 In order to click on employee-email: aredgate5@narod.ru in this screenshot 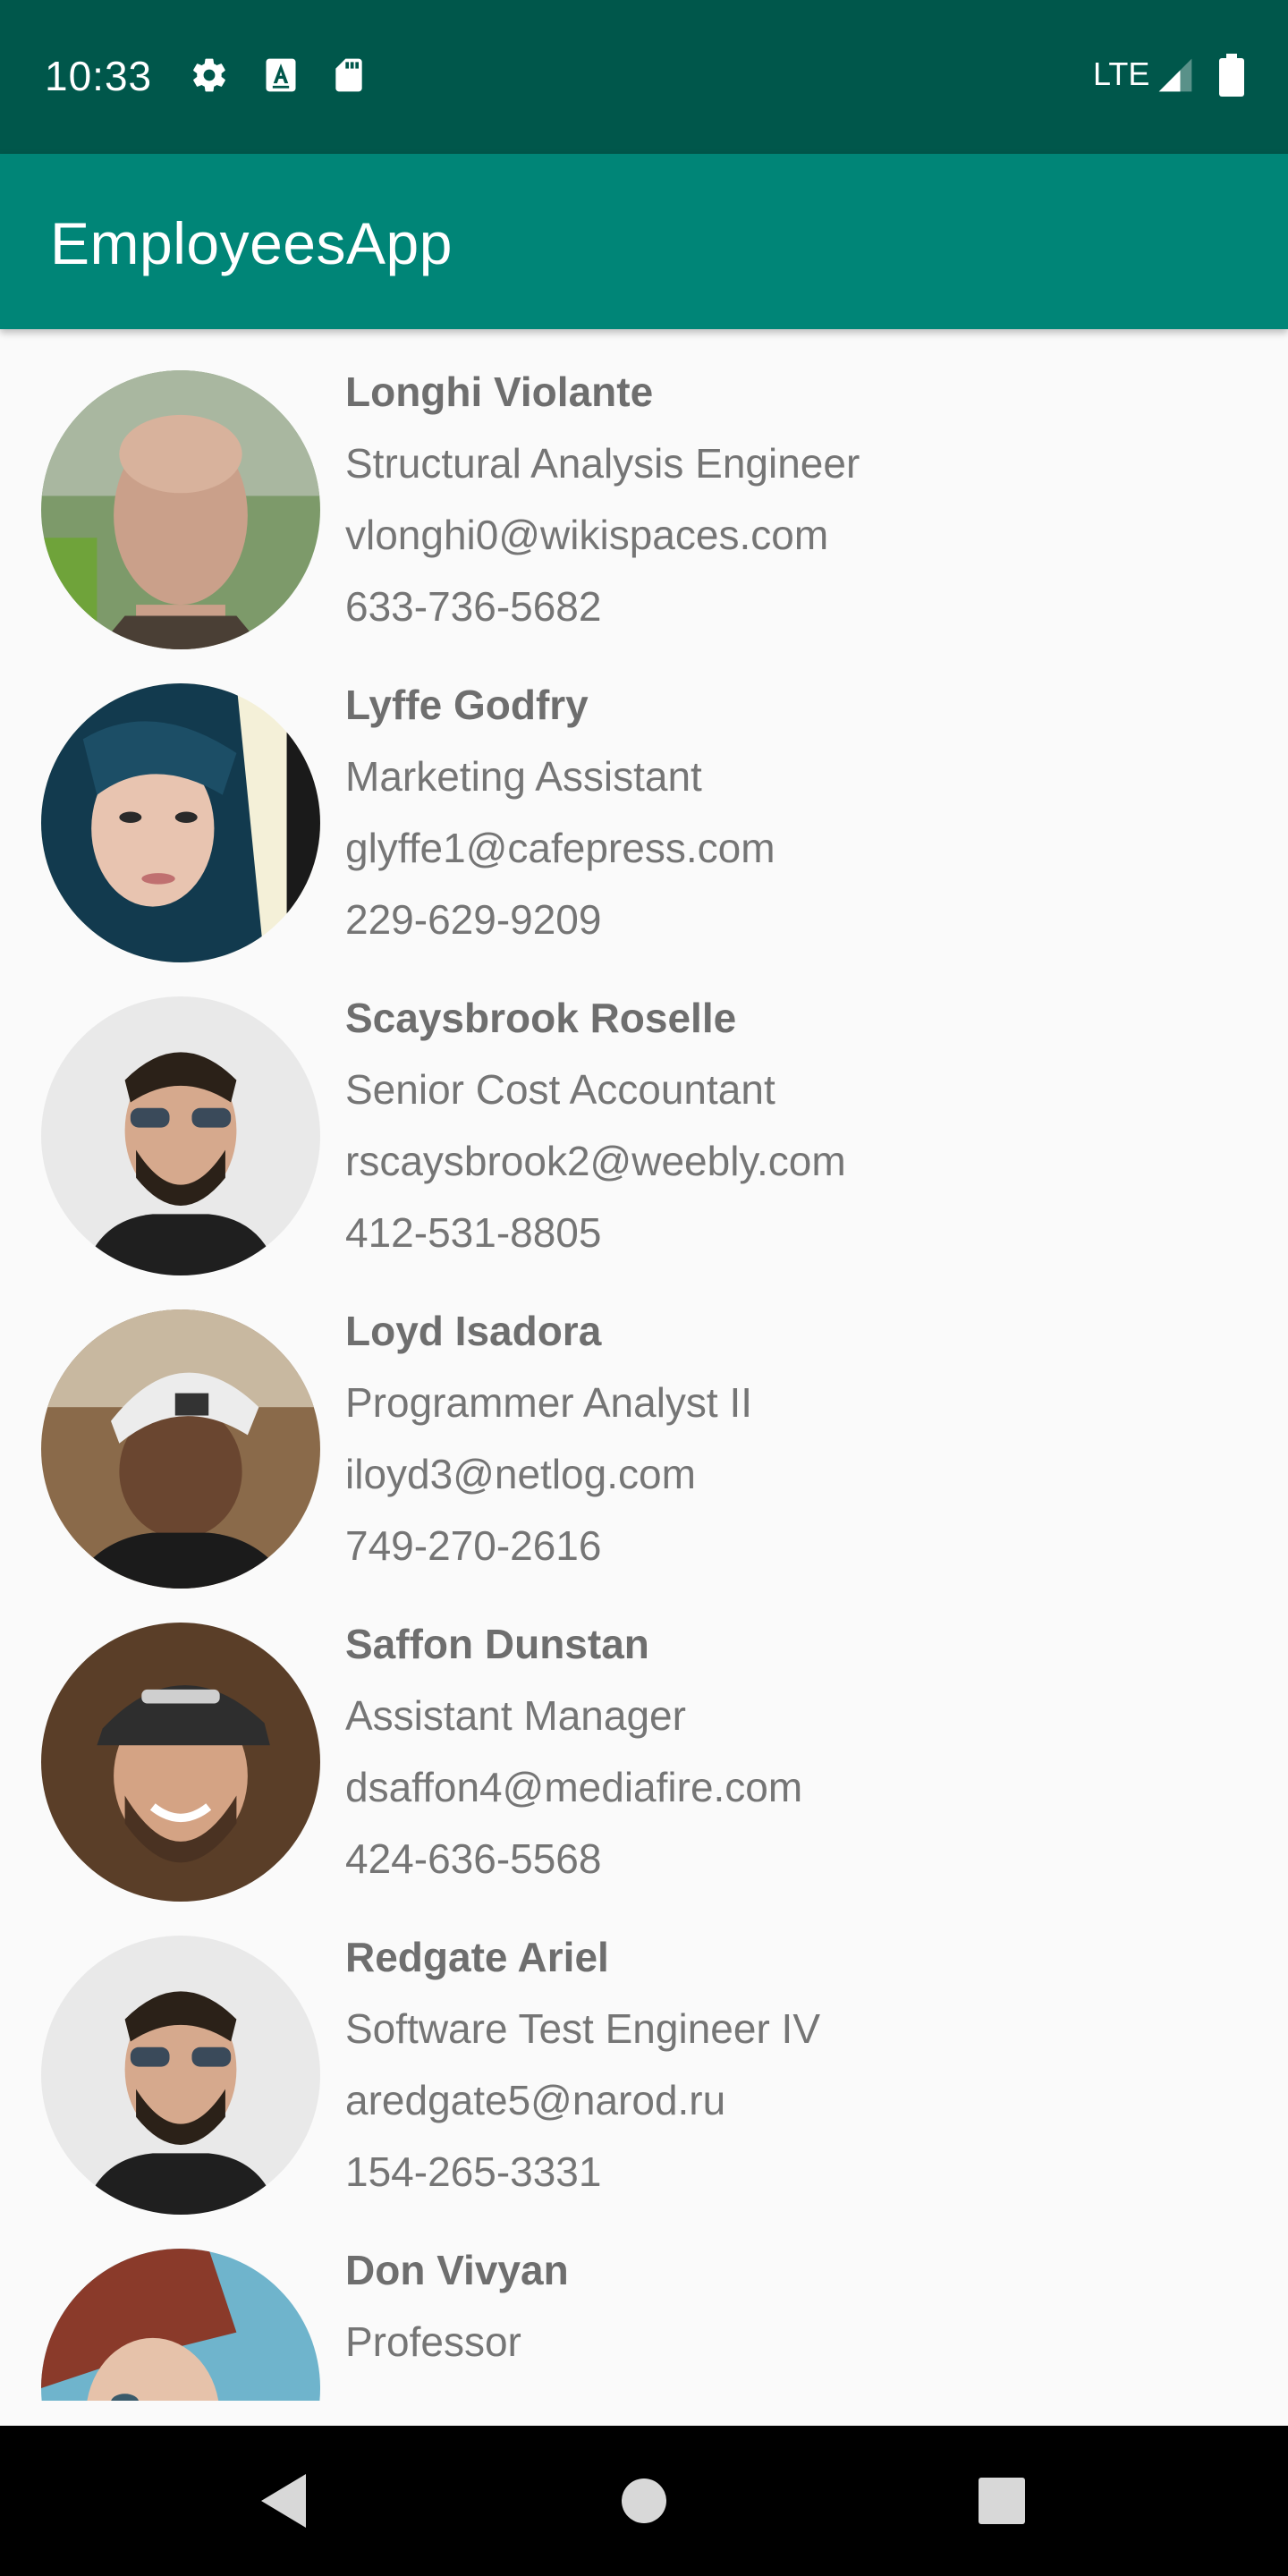, I will do `click(535, 2100)`.